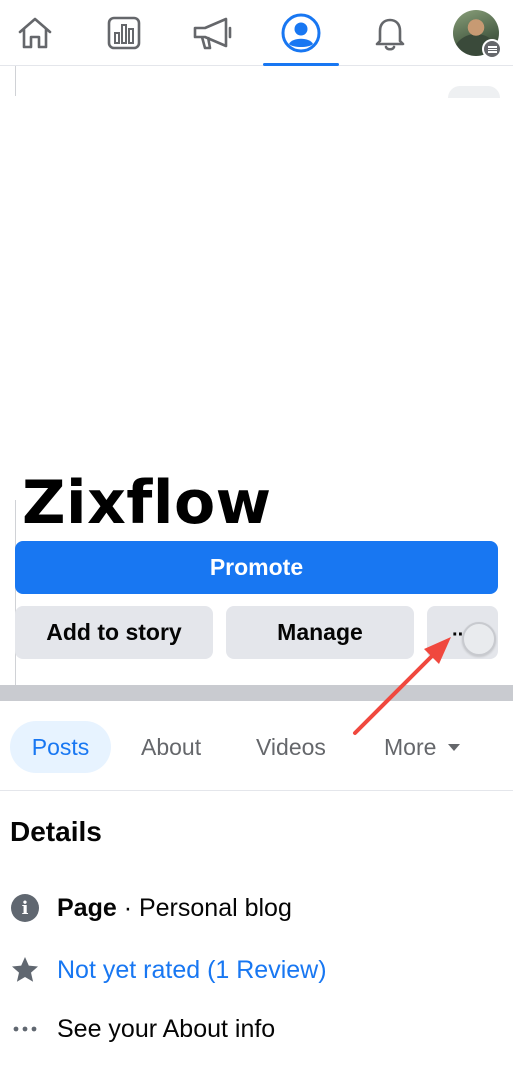  I want to click on nav-insights, so click(124, 33).